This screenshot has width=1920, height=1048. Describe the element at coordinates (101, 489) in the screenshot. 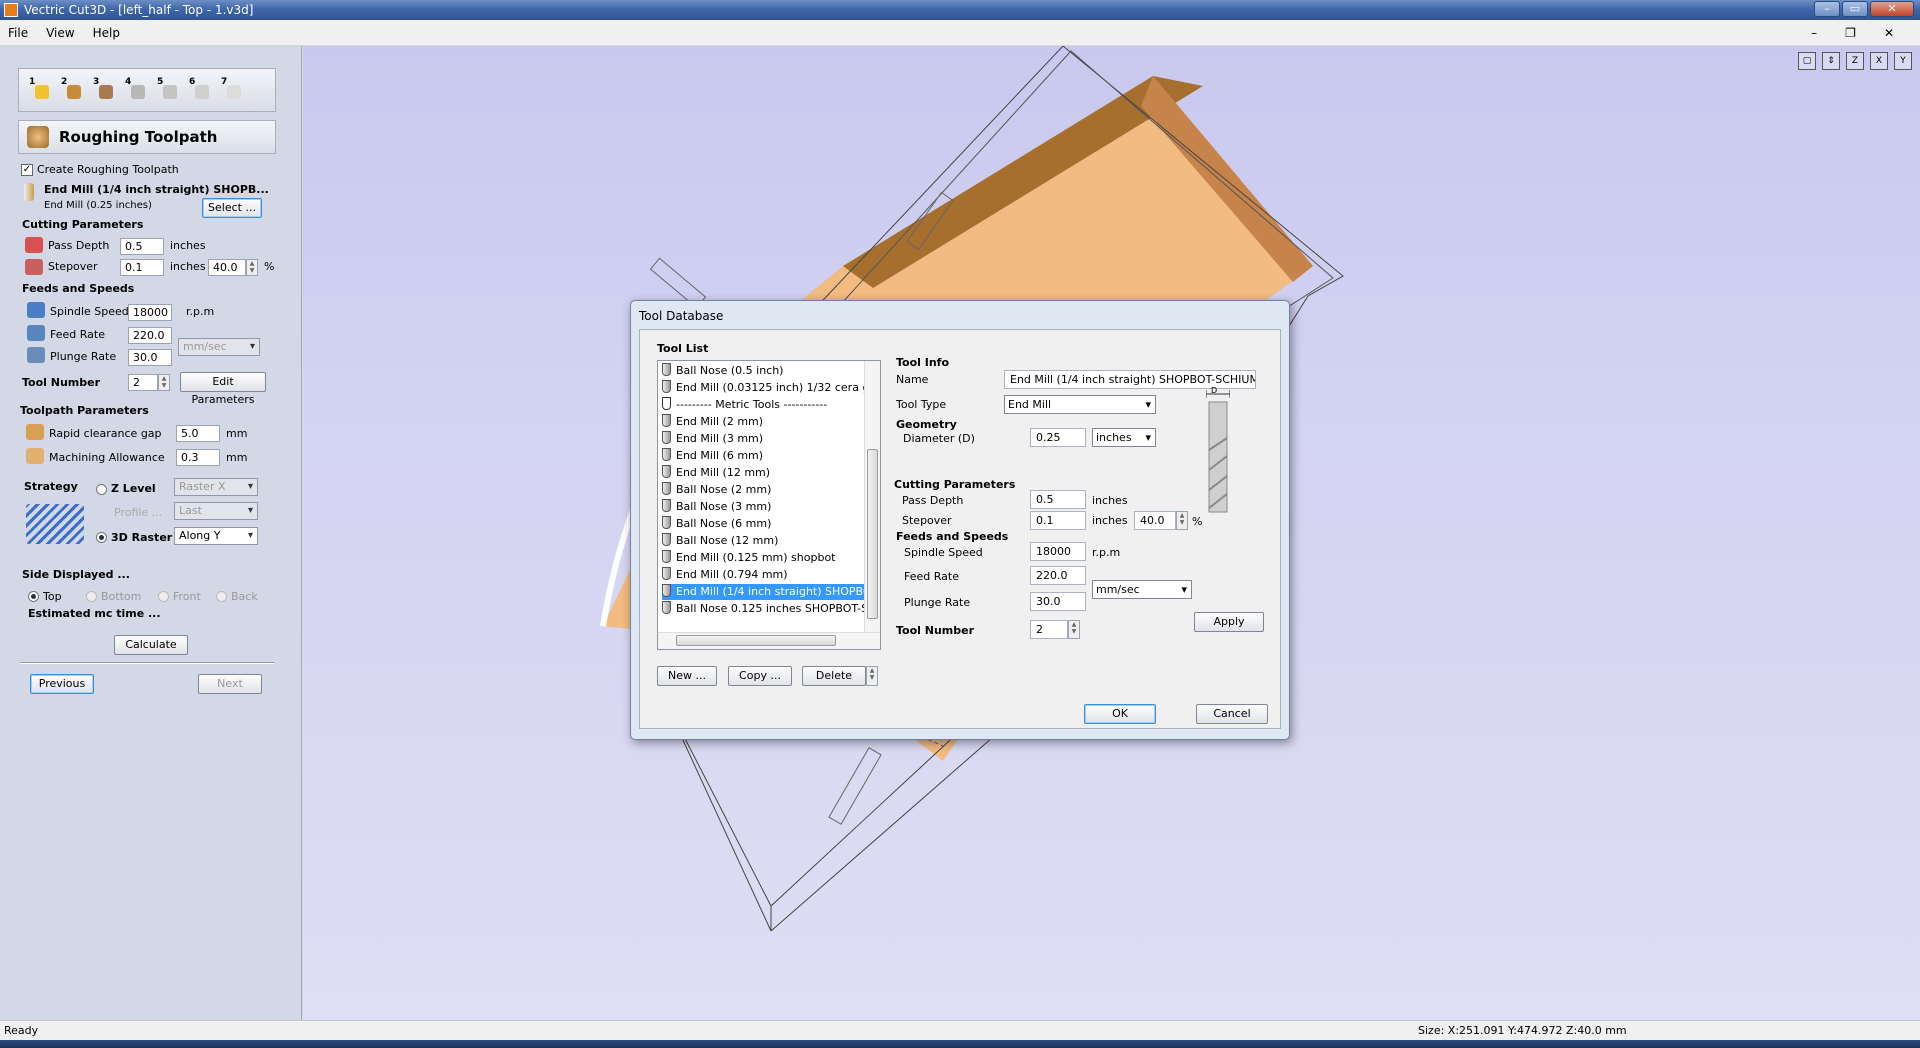

I see `z-level-radio` at that location.